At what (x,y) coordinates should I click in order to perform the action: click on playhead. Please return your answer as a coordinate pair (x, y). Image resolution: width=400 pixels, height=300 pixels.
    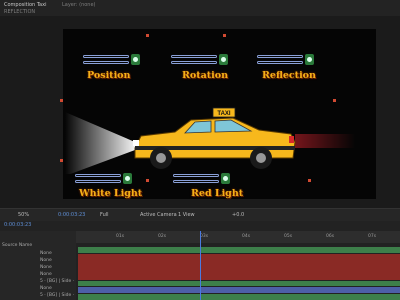
    Looking at the image, I should click on (200, 265).